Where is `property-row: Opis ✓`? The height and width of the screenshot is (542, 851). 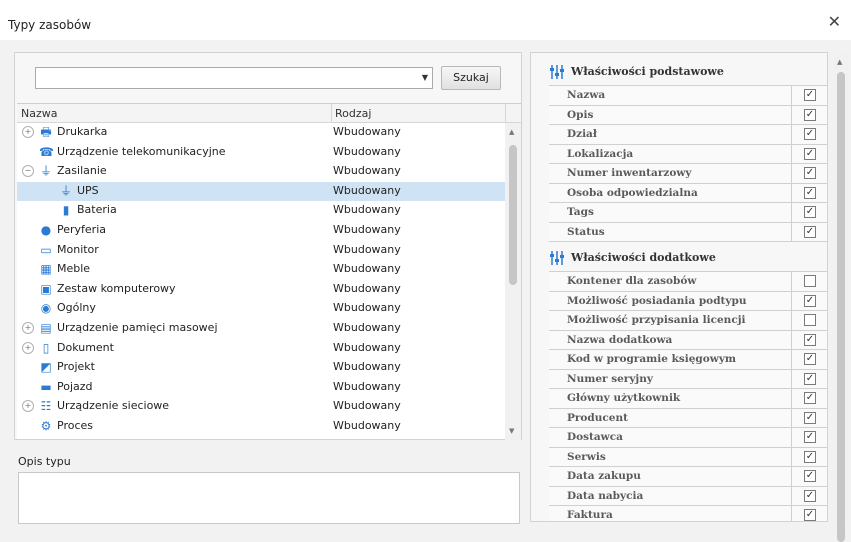 property-row: Opis ✓ is located at coordinates (688, 115).